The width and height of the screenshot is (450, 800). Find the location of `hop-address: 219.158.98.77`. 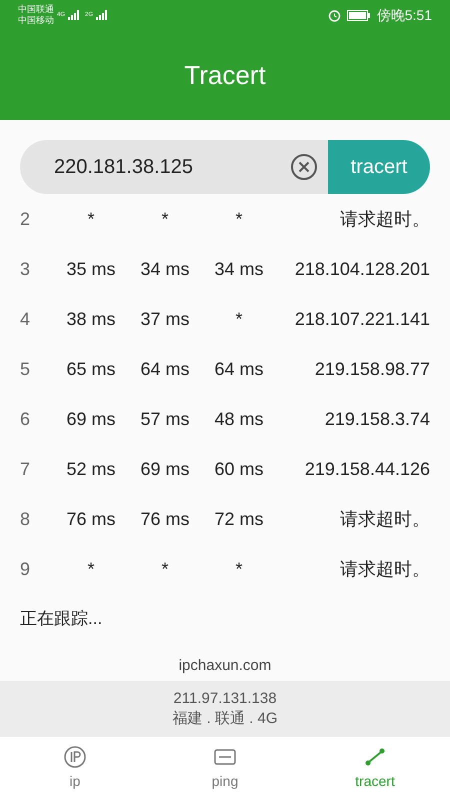

hop-address: 219.158.98.77 is located at coordinates (372, 368).